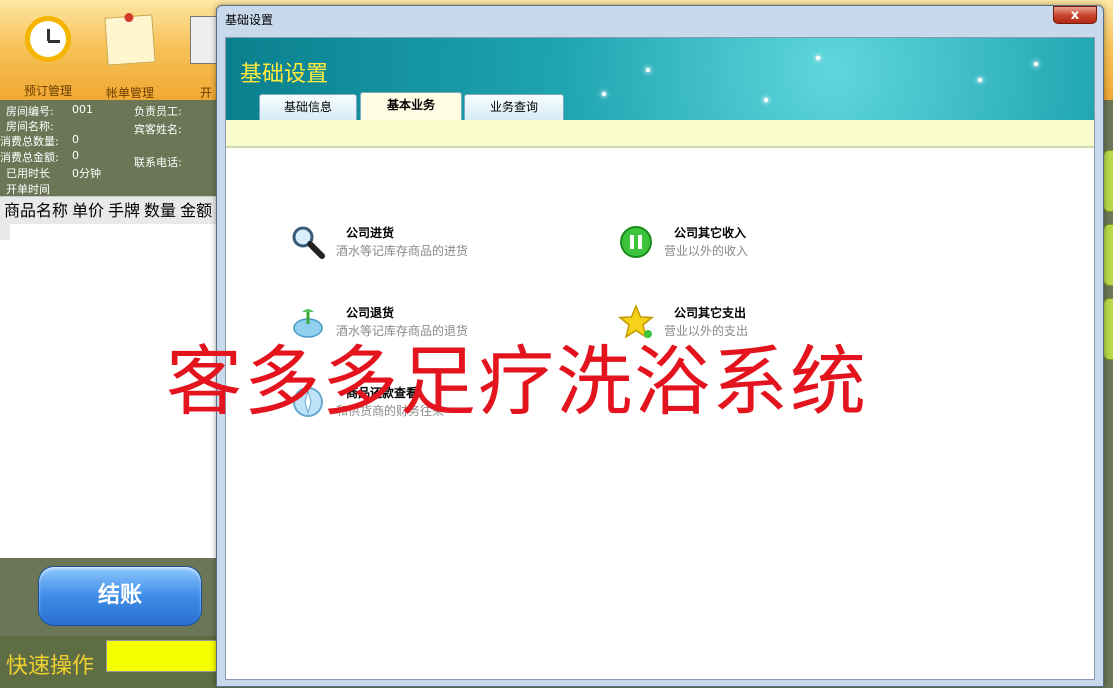 This screenshot has width=1113, height=688. What do you see at coordinates (30, 111) in the screenshot?
I see `room-no-label: 房间编号:` at bounding box center [30, 111].